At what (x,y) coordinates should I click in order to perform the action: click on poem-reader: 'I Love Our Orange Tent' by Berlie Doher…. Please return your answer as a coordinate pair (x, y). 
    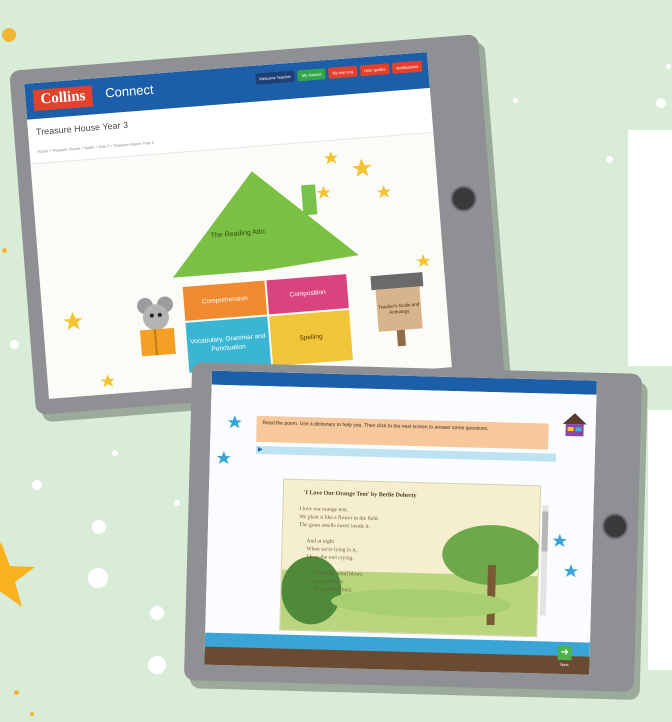
    Looking at the image, I should click on (410, 558).